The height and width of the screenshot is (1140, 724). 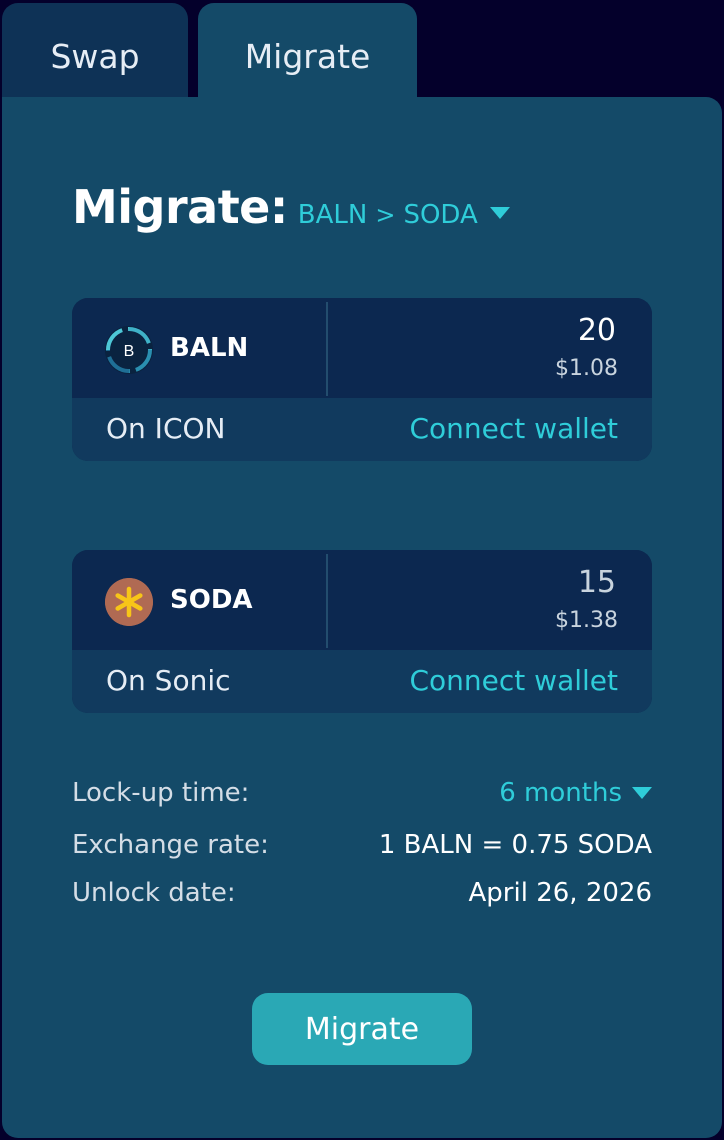 What do you see at coordinates (514, 680) in the screenshot?
I see `to-connect-wallet-link: Connect wallet` at bounding box center [514, 680].